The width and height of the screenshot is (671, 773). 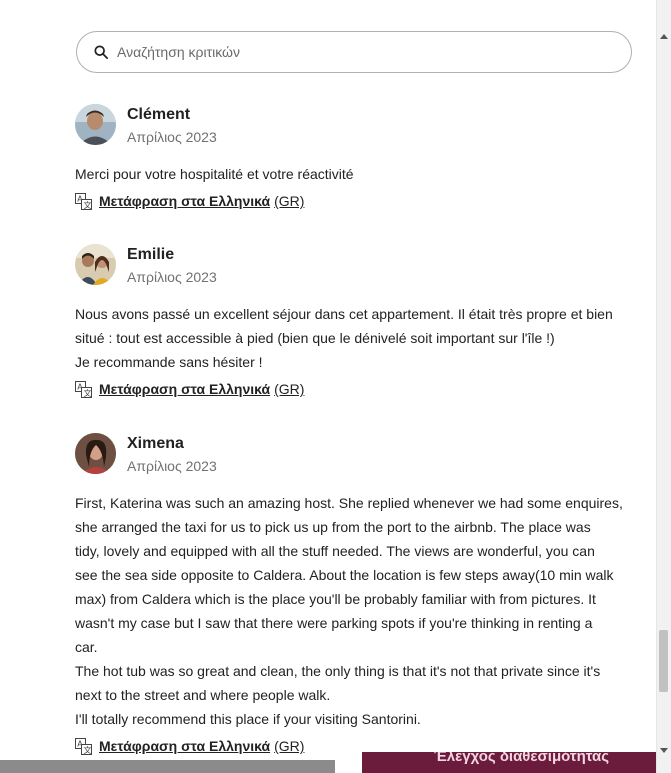 What do you see at coordinates (664, 750) in the screenshot?
I see `scroll-down-arrow-icon` at bounding box center [664, 750].